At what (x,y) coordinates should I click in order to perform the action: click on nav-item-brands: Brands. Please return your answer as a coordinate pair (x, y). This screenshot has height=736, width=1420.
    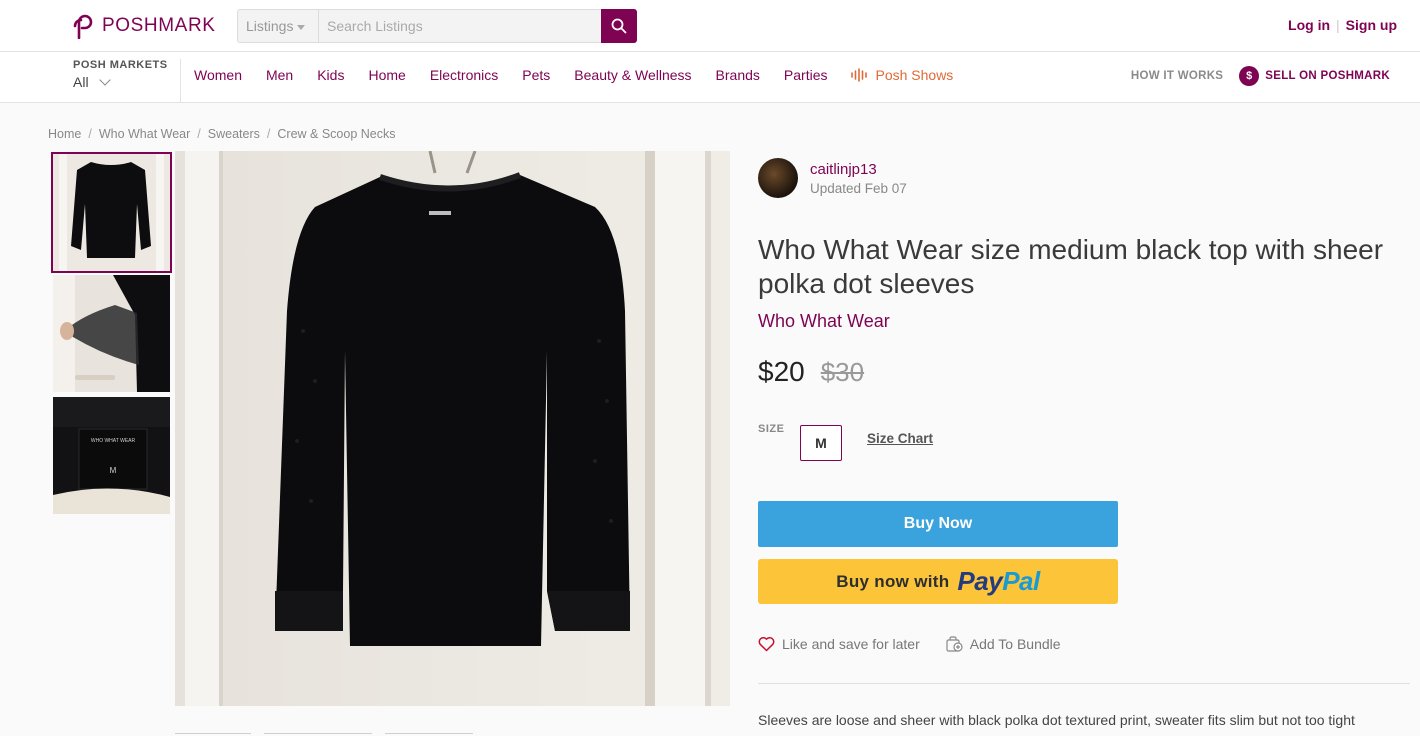
    Looking at the image, I should click on (738, 75).